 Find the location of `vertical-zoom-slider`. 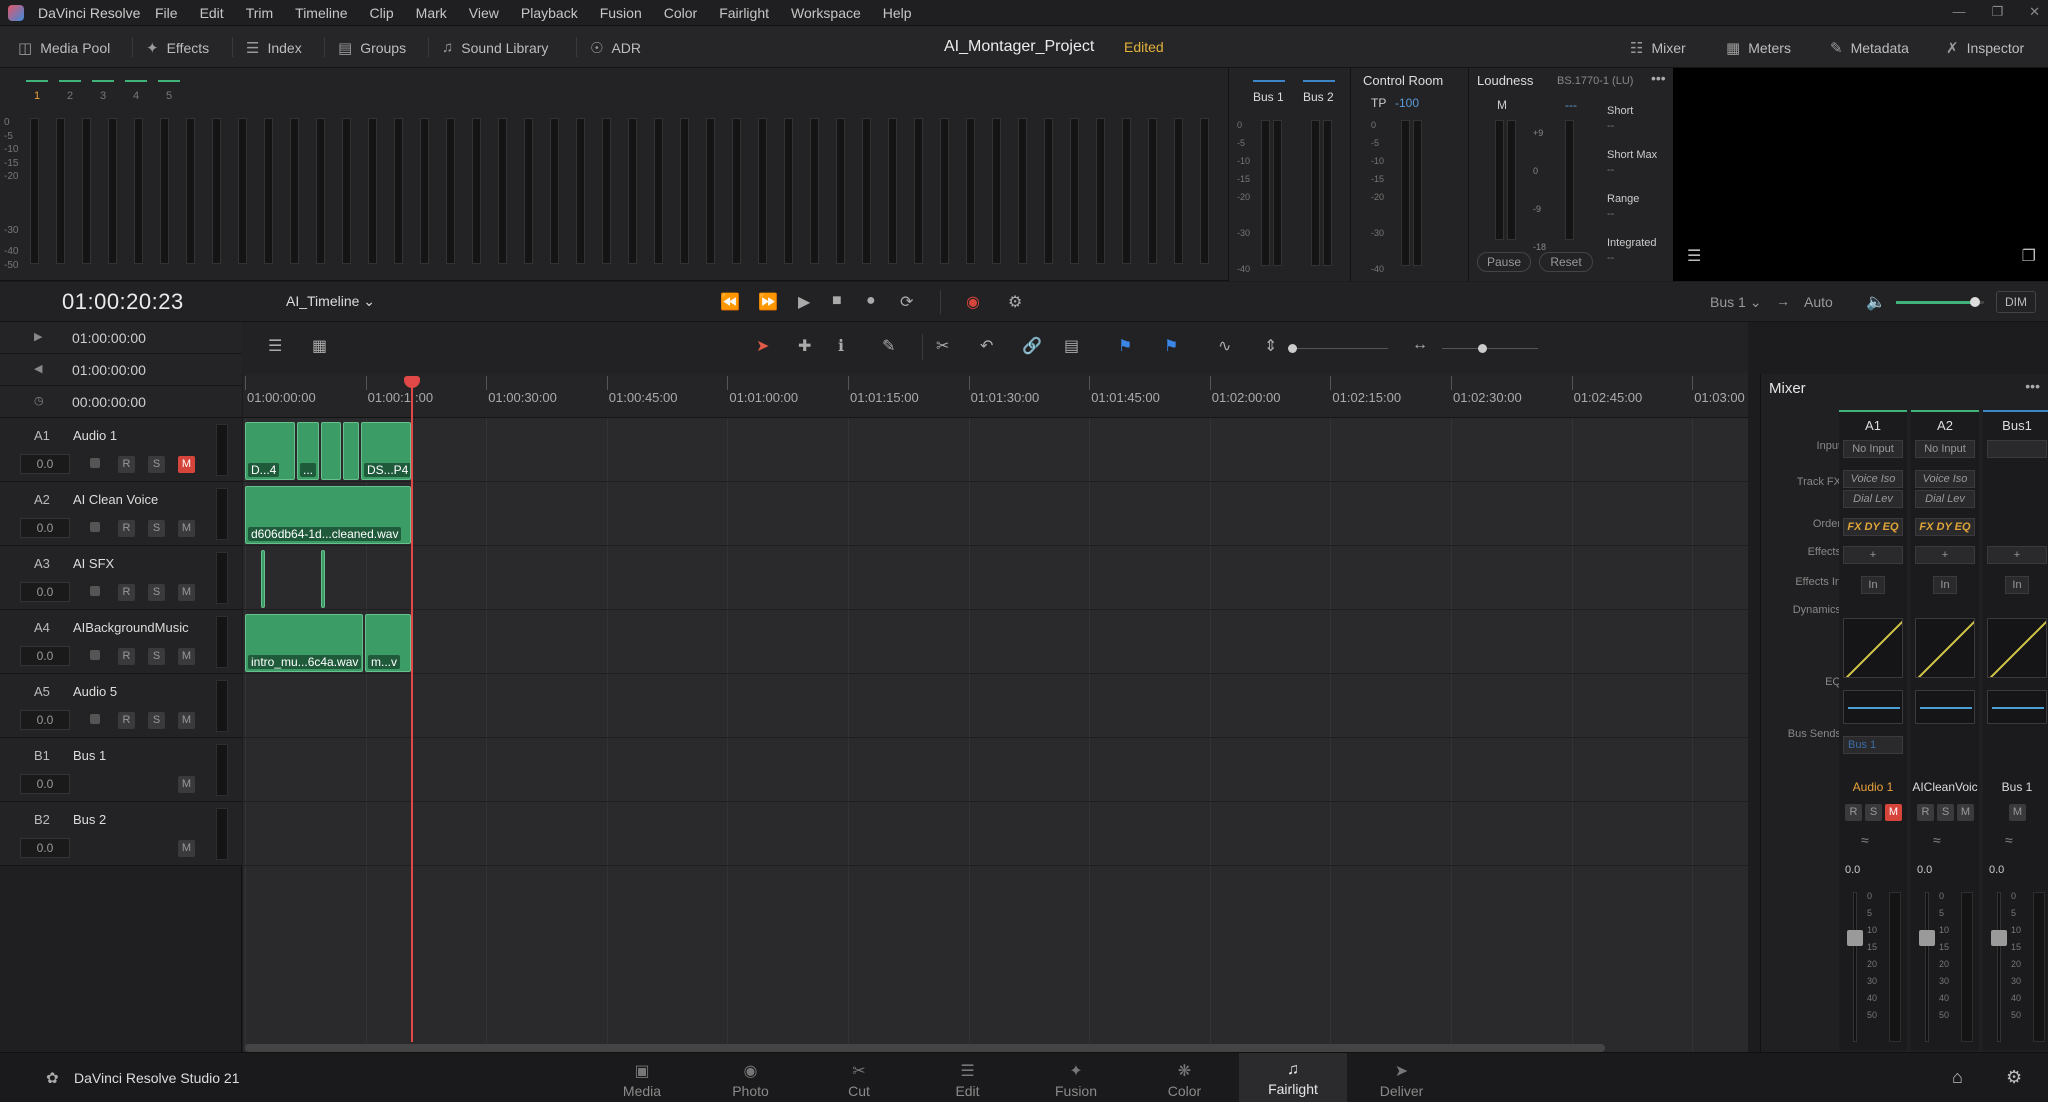

vertical-zoom-slider is located at coordinates (1338, 348).